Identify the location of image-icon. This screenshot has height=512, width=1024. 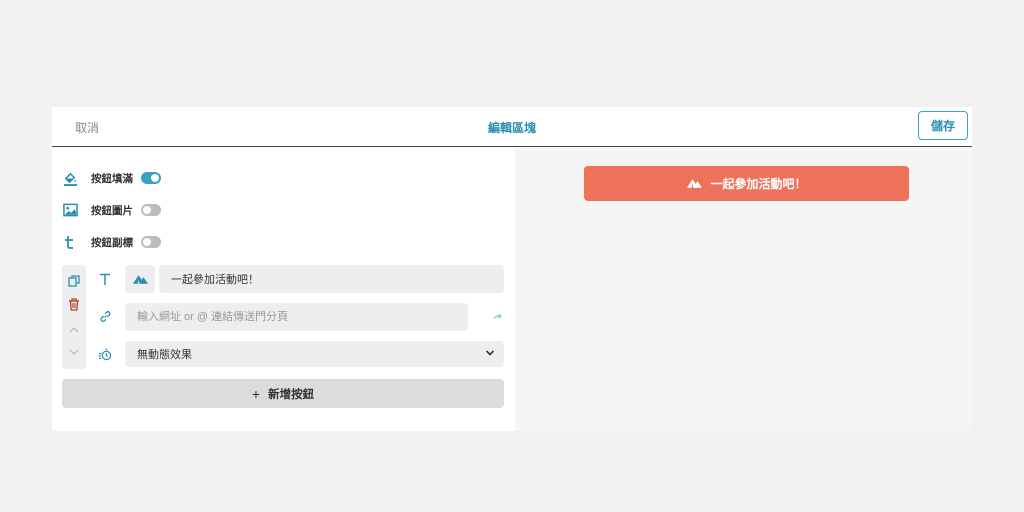
(70, 210).